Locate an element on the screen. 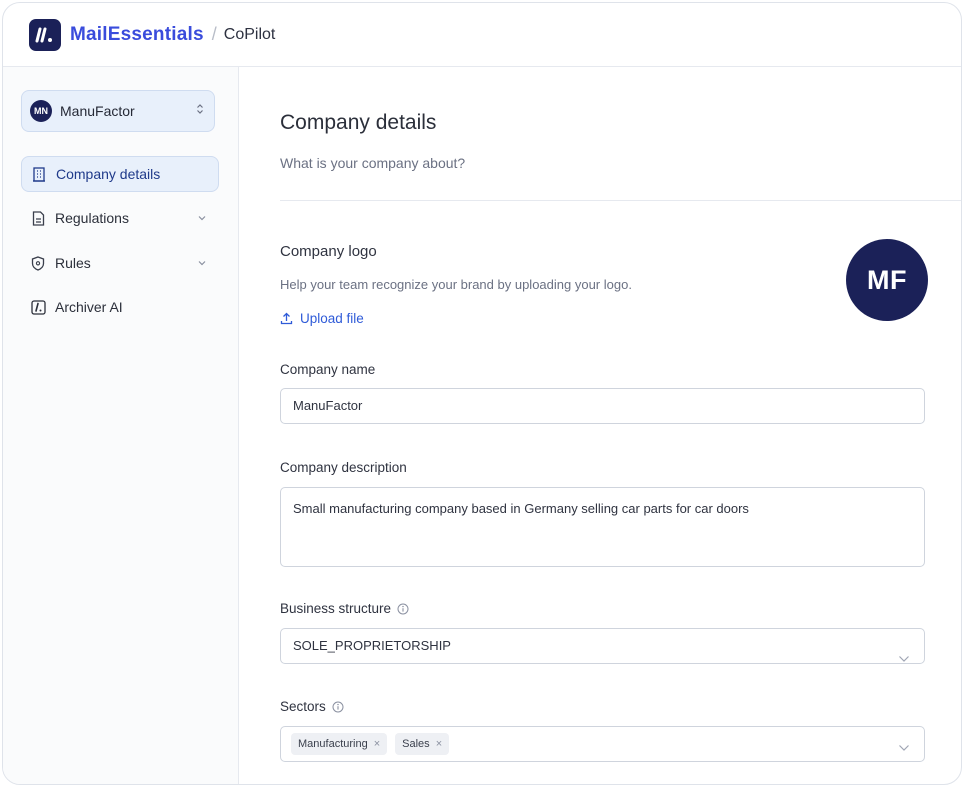 The image size is (964, 787). company-logo-avatar: MF is located at coordinates (887, 280).